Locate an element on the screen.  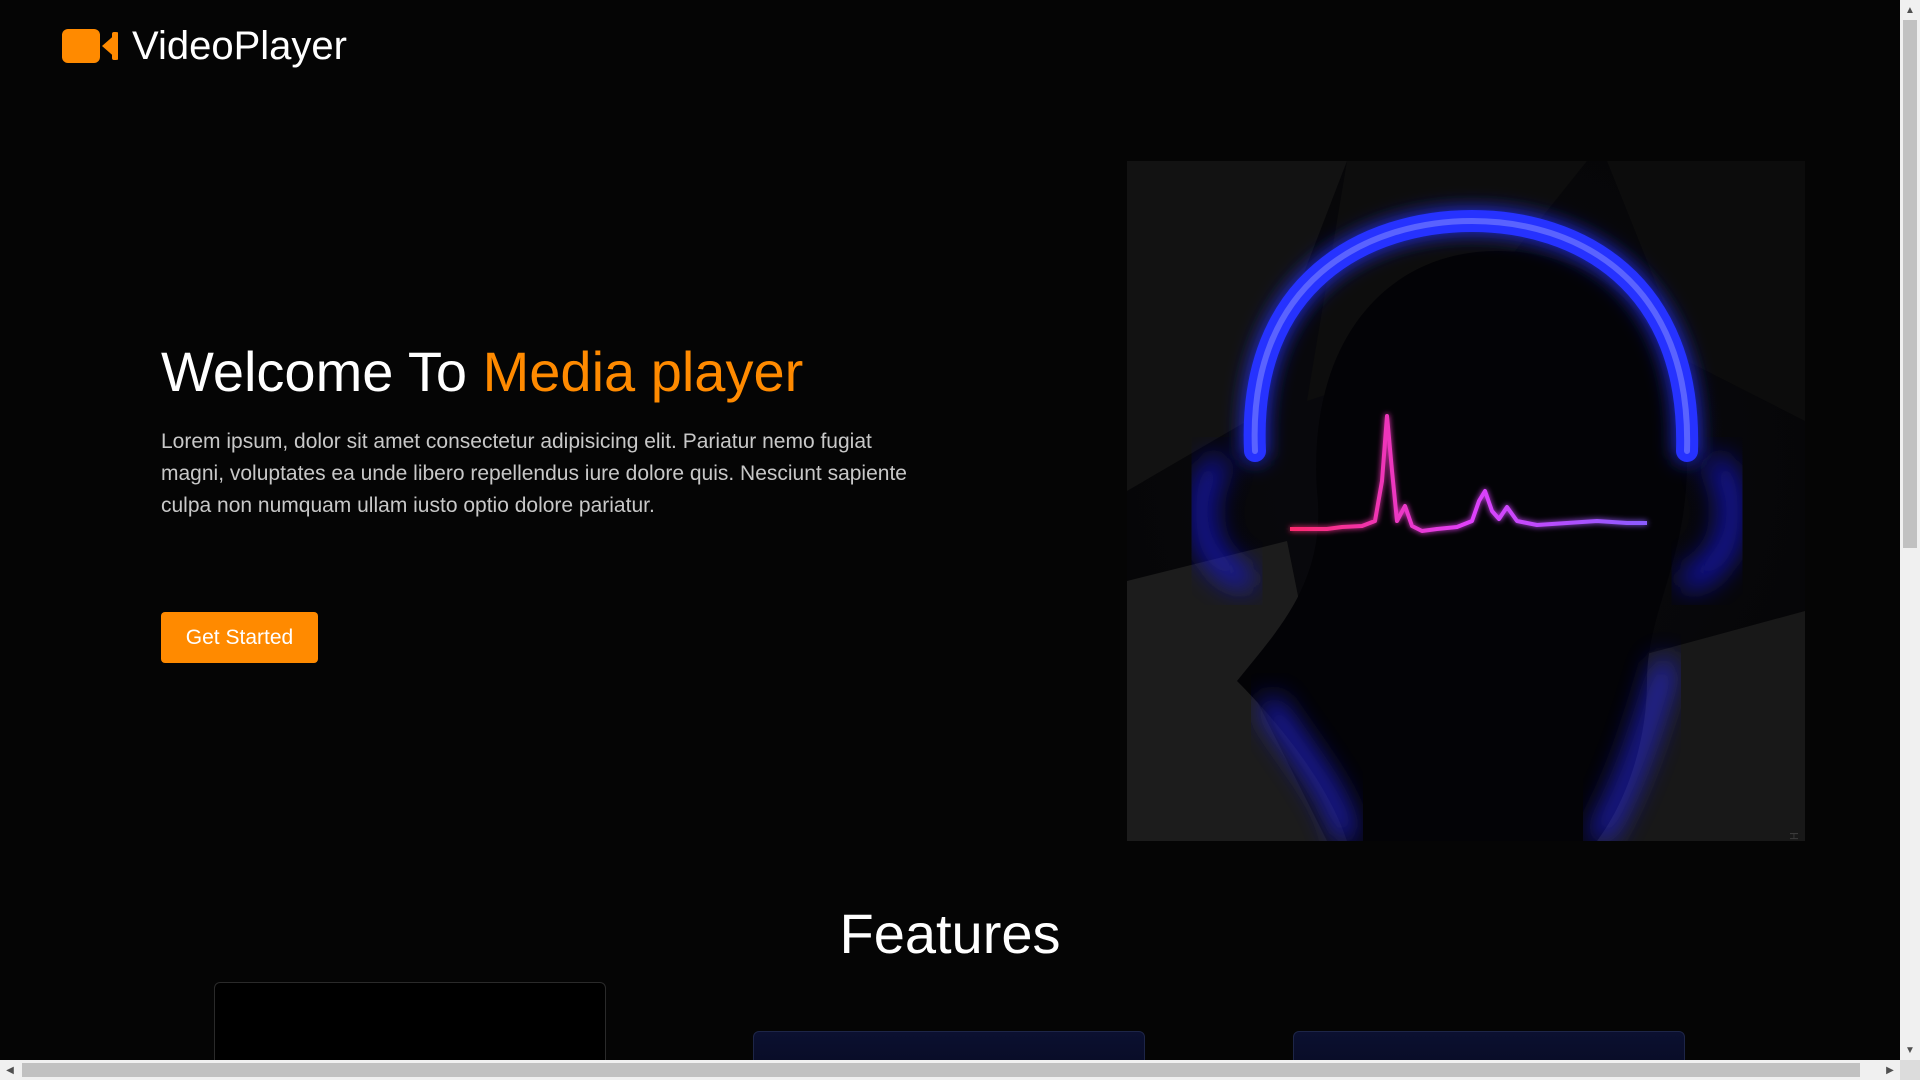
video-camera-icon is located at coordinates (90, 46).